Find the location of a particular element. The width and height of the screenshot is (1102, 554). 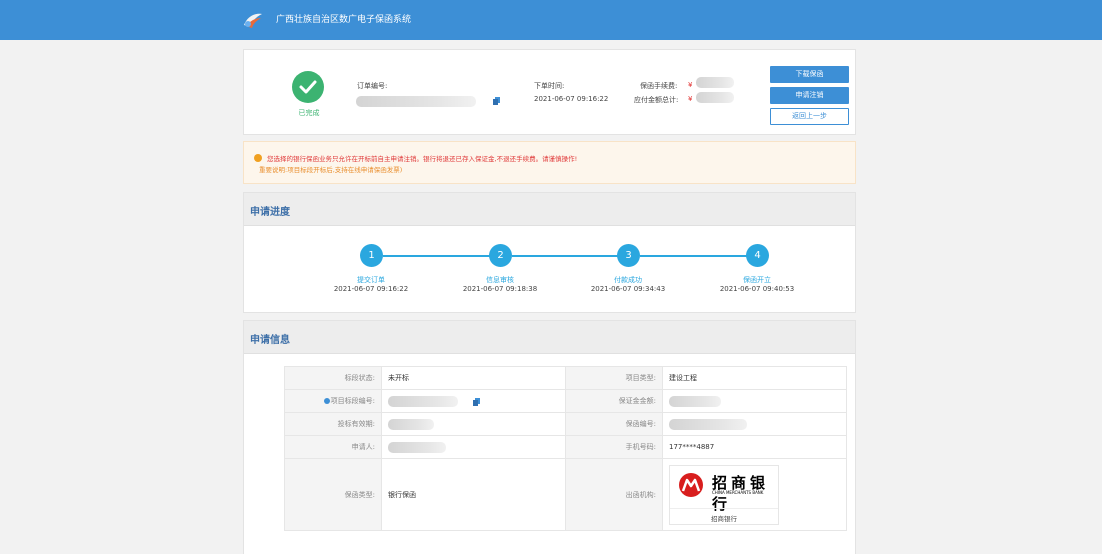

table-row: 申请人: 手机号码: 177****4887 is located at coordinates (565, 447).